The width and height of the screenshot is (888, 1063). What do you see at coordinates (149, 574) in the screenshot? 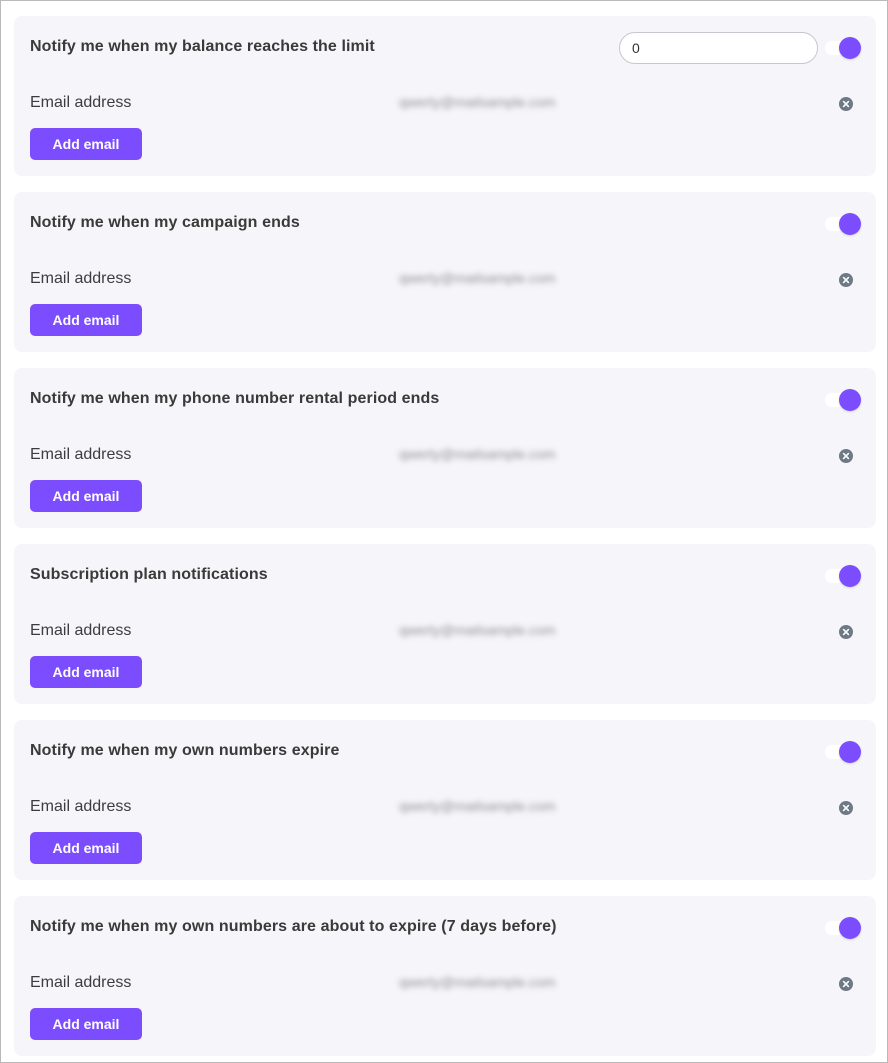
I see `card-title: Subscription plan notifications` at bounding box center [149, 574].